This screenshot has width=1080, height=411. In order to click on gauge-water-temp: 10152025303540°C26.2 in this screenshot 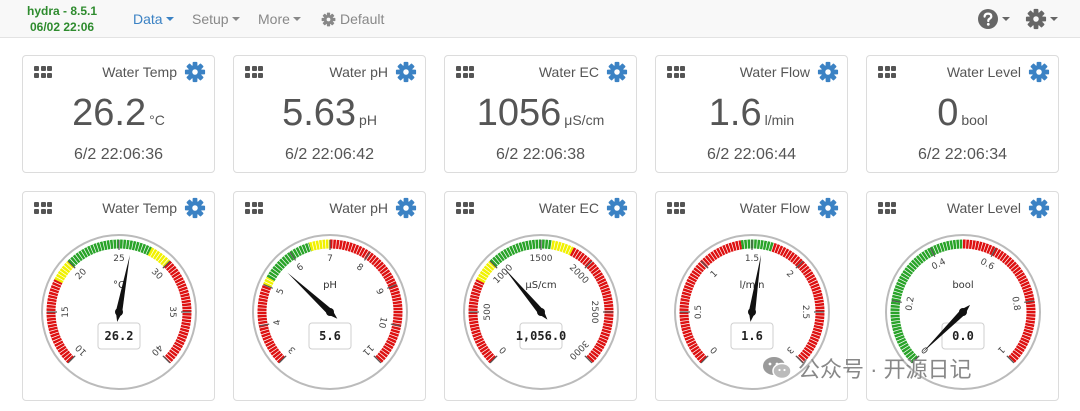, I will do `click(119, 312)`.